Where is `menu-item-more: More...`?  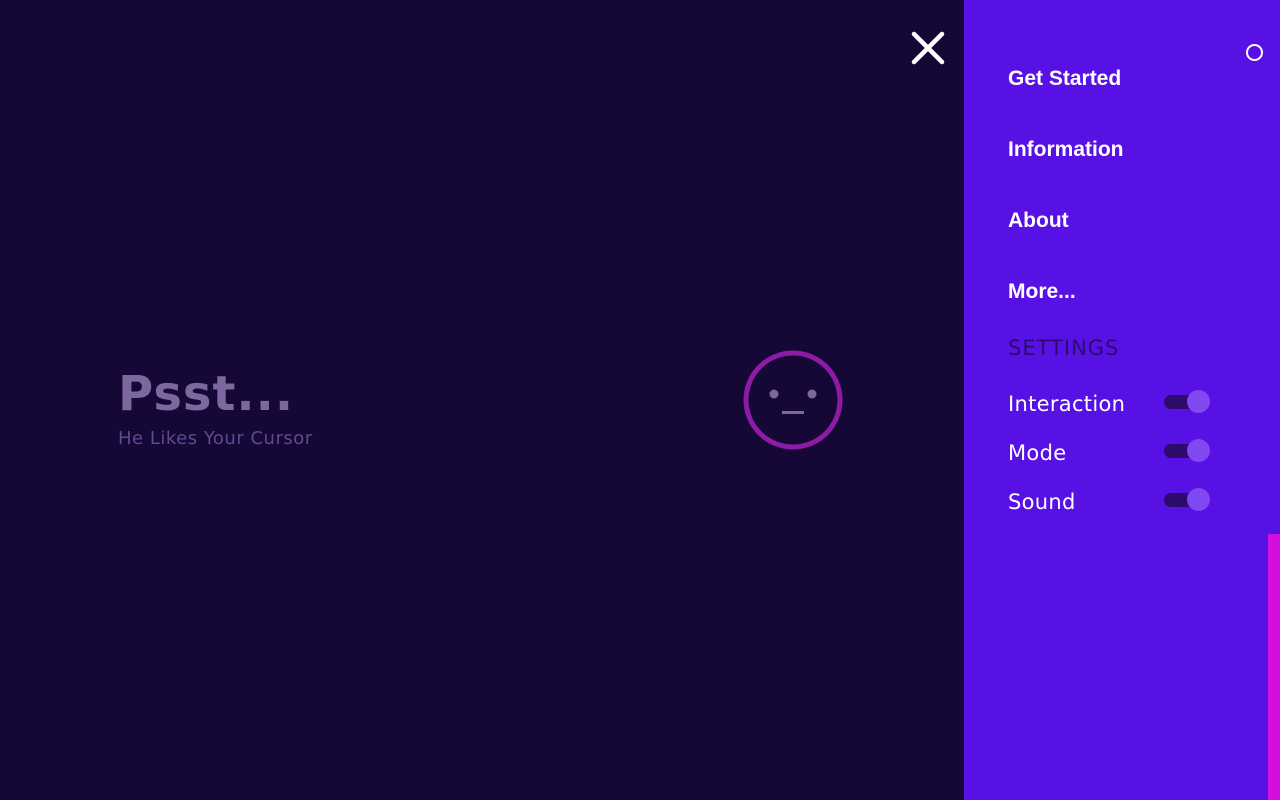
menu-item-more: More... is located at coordinates (1042, 292).